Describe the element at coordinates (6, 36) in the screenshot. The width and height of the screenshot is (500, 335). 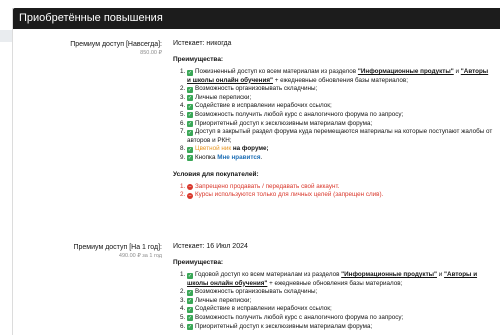
I see `left-sidebar-strip` at that location.